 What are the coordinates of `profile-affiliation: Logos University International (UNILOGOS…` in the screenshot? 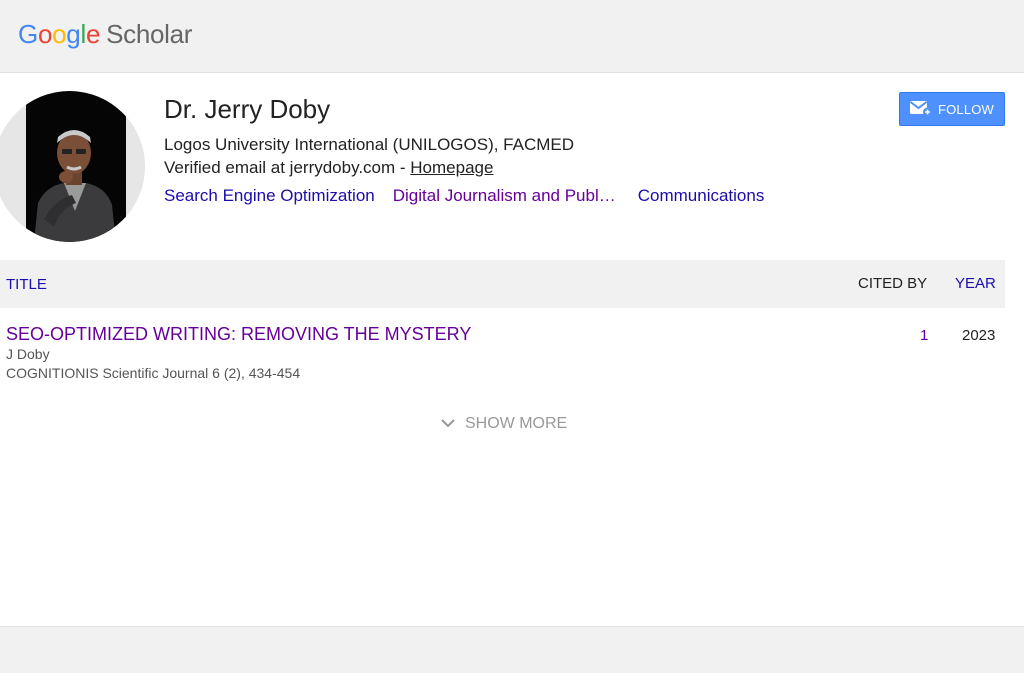 It's located at (369, 144).